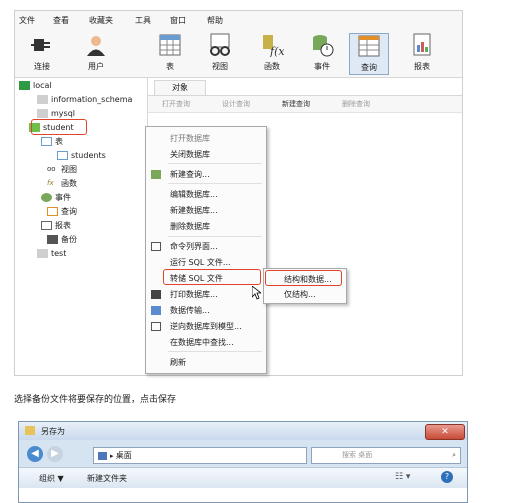 The image size is (516, 503). What do you see at coordinates (42, 53) in the screenshot?
I see `toolbar-connect-button: 连接` at bounding box center [42, 53].